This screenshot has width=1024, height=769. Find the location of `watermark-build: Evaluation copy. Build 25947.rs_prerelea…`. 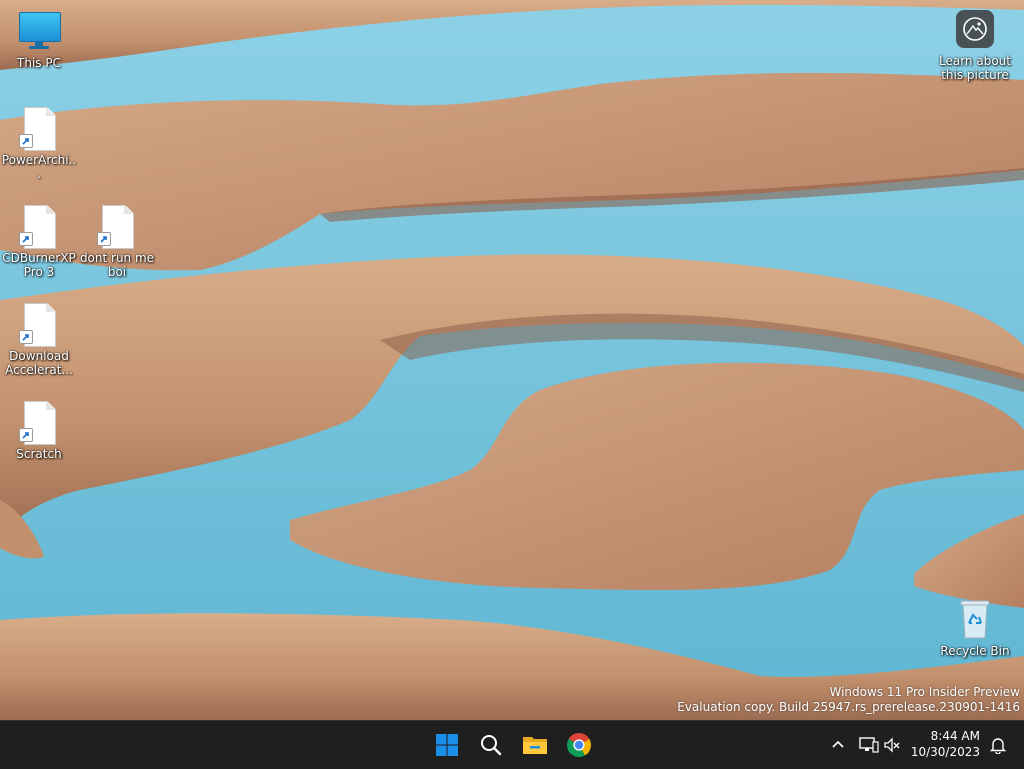

watermark-build: Evaluation copy. Build 25947.rs_prerelea… is located at coordinates (848, 707).